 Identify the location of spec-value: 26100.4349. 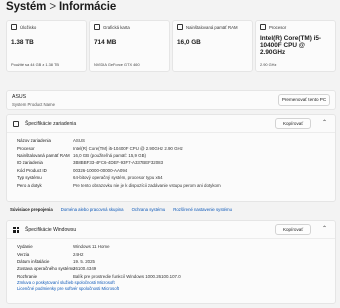
(85, 269).